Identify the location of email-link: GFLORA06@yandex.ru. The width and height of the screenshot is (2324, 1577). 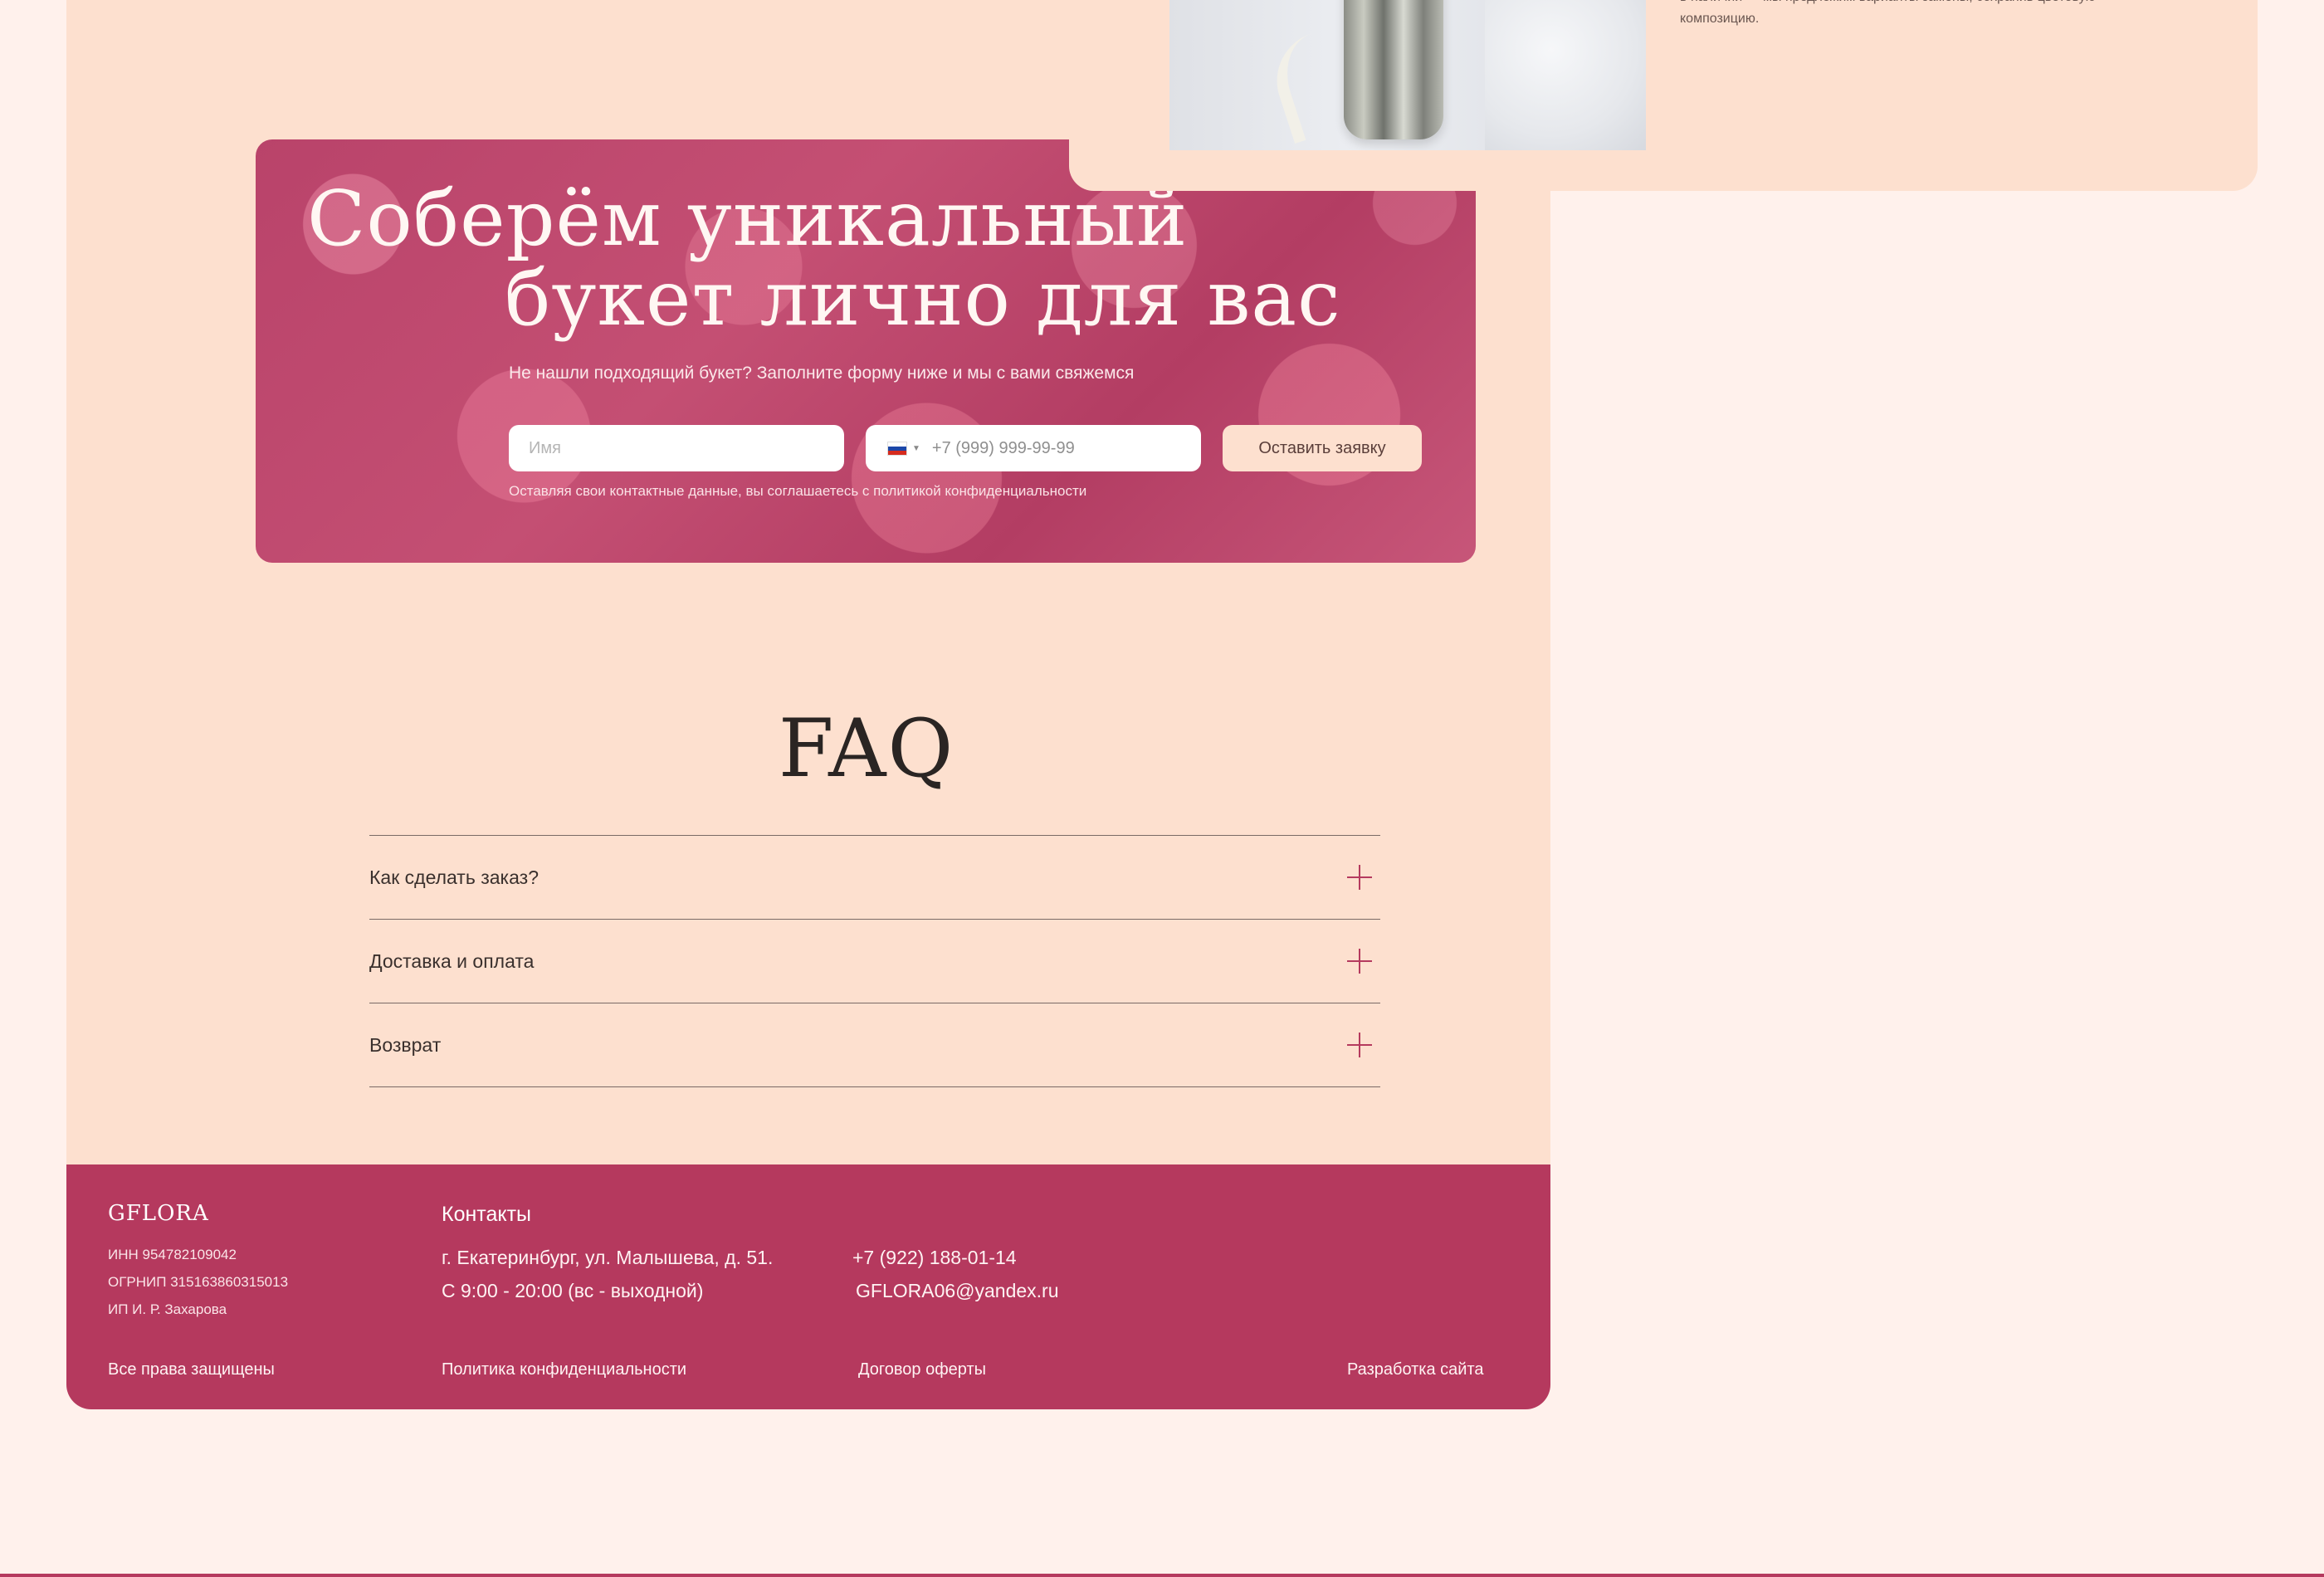
(955, 1290).